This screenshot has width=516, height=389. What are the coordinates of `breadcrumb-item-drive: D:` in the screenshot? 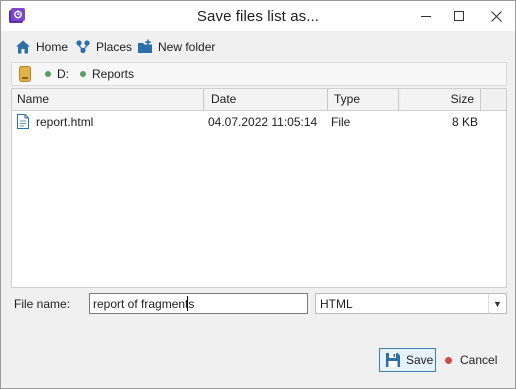 It's located at (57, 74).